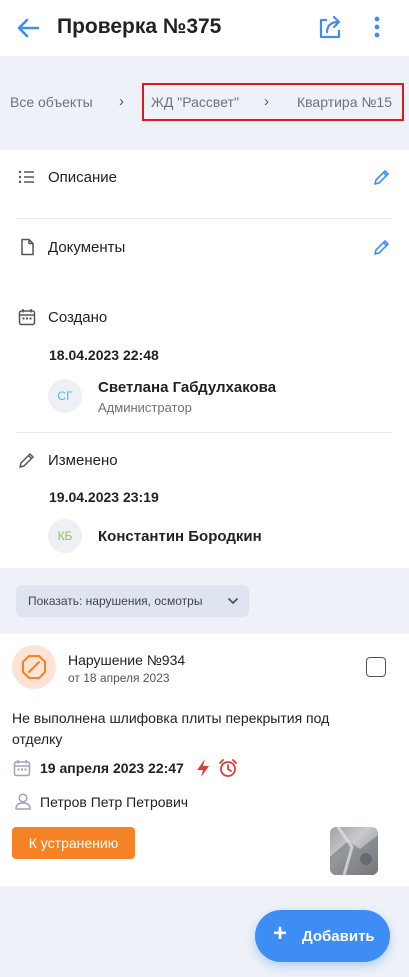 The width and height of the screenshot is (409, 977). What do you see at coordinates (115, 601) in the screenshot?
I see `filter-label: Показать: нарушения, осмотры` at bounding box center [115, 601].